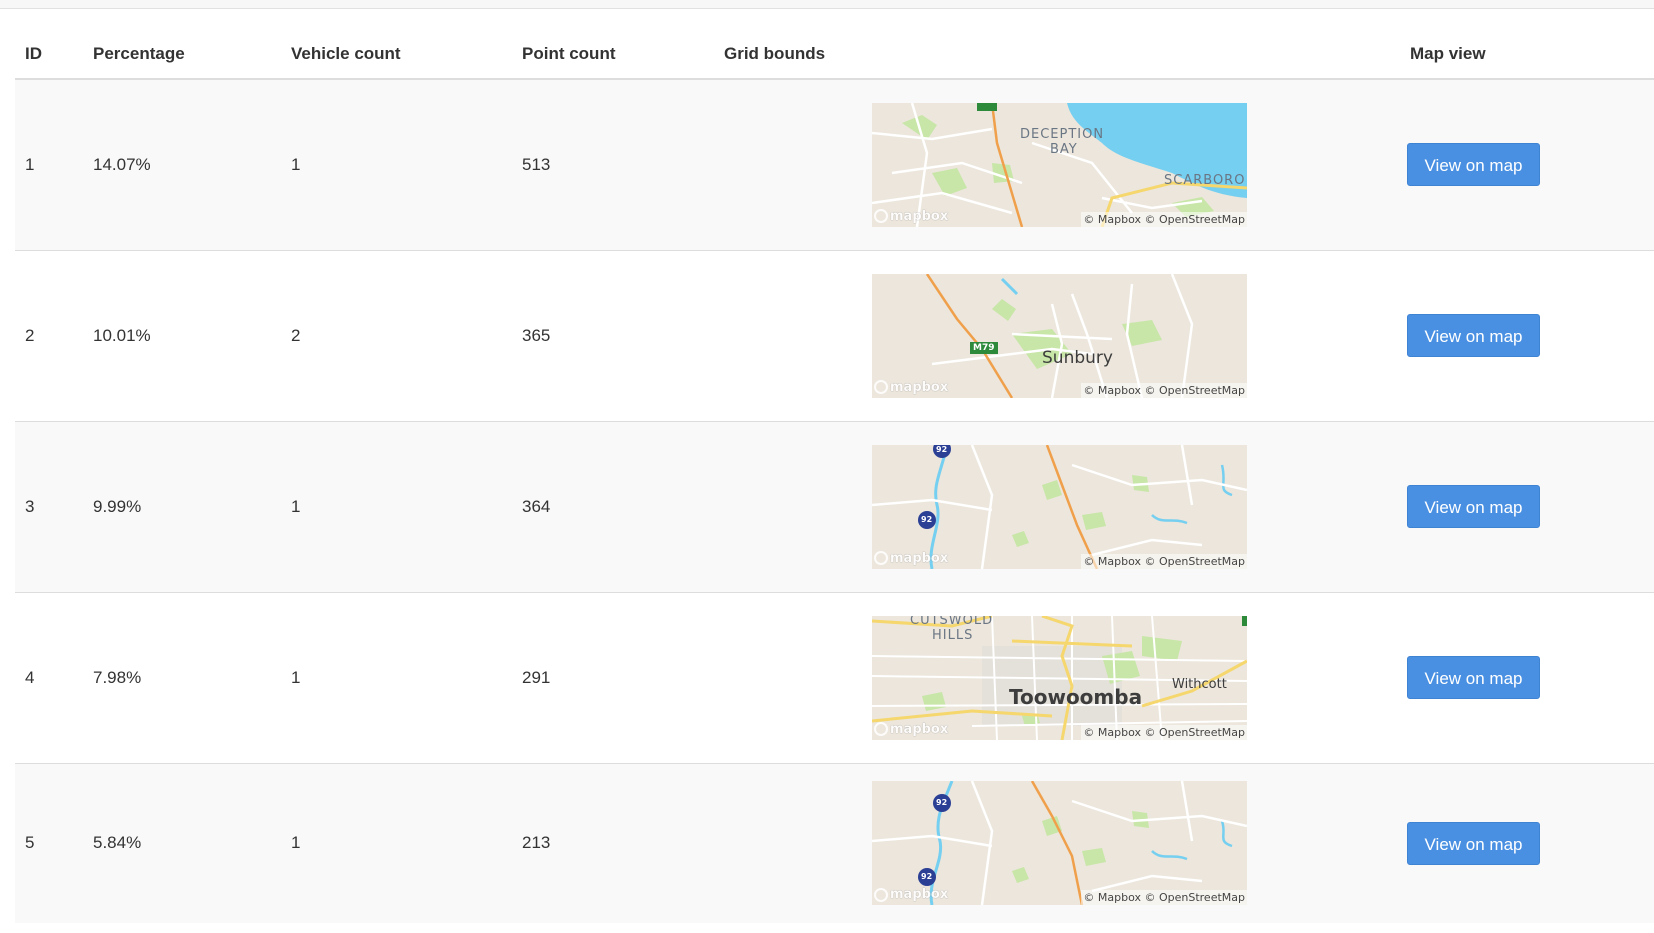 The height and width of the screenshot is (933, 1654). I want to click on map-label: Sunbury, so click(1077, 357).